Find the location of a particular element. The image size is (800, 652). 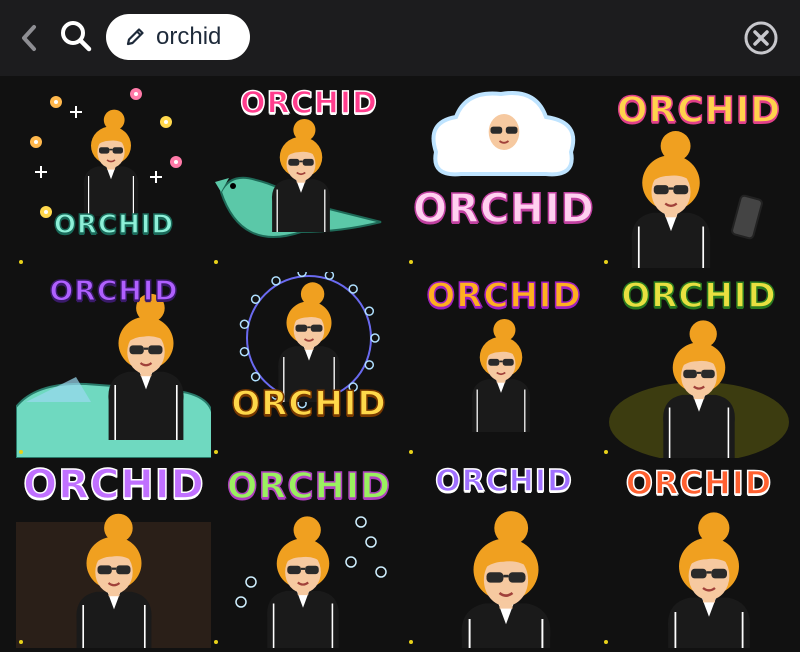

back-button is located at coordinates (29, 38).